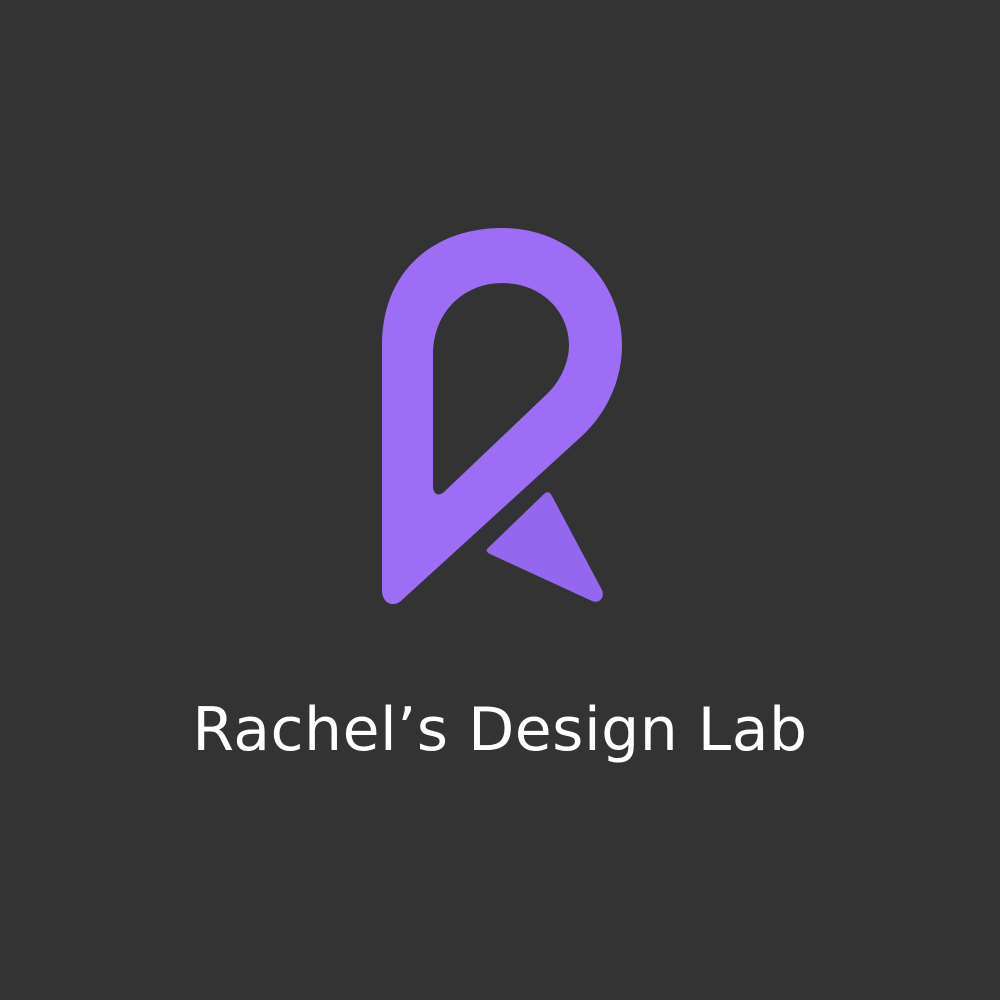  Describe the element at coordinates (500, 730) in the screenshot. I see `brand-name: Rachel’s Design Lab` at that location.